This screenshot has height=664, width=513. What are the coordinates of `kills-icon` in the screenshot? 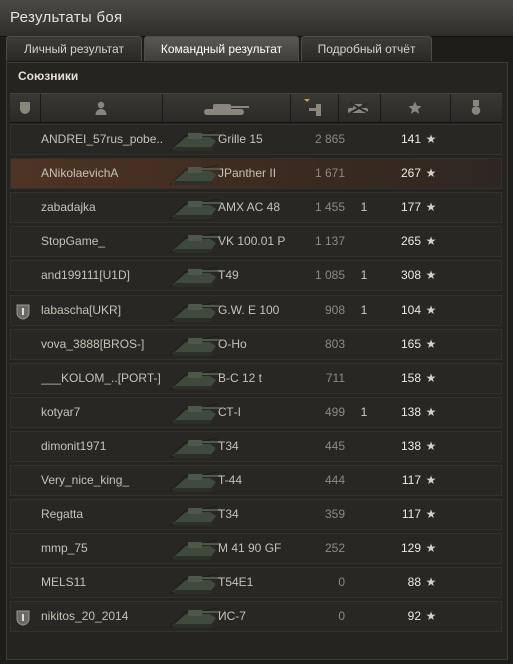 It's located at (358, 108).